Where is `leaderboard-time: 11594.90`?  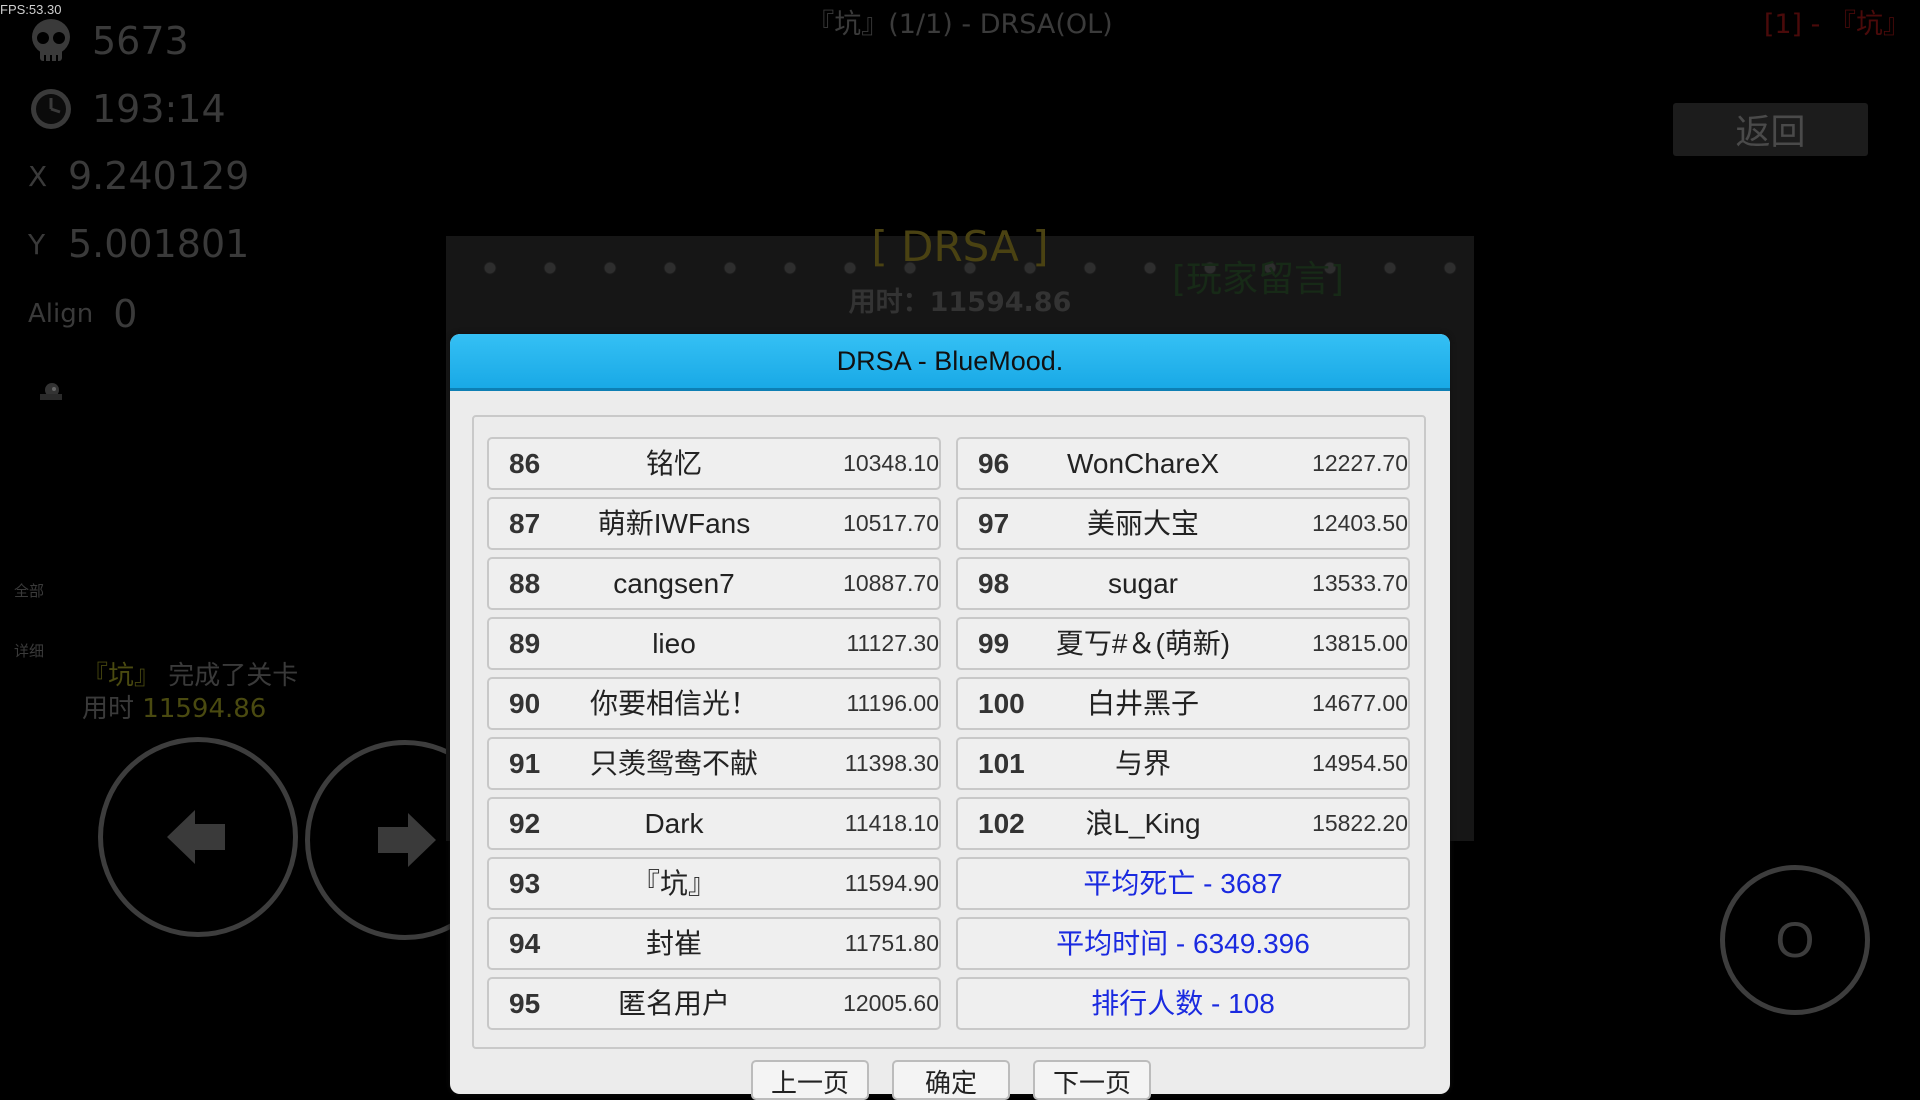 leaderboard-time: 11594.90 is located at coordinates (891, 883).